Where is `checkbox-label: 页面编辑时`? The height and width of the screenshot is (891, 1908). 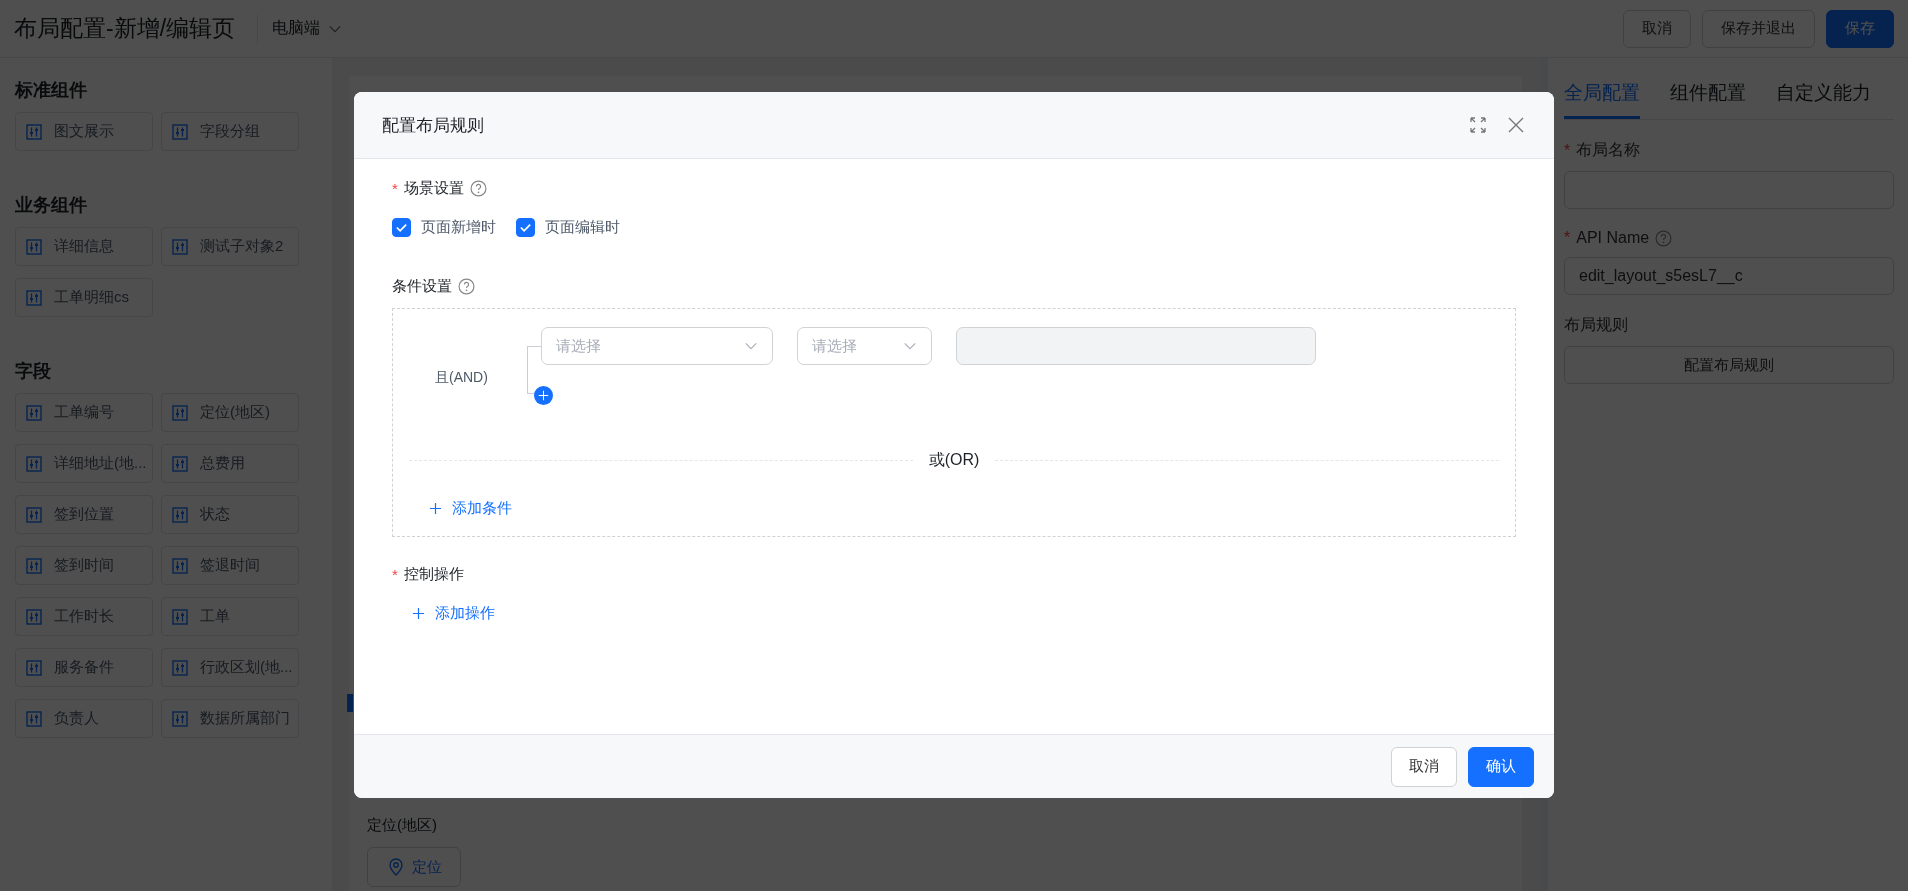 checkbox-label: 页面编辑时 is located at coordinates (582, 227).